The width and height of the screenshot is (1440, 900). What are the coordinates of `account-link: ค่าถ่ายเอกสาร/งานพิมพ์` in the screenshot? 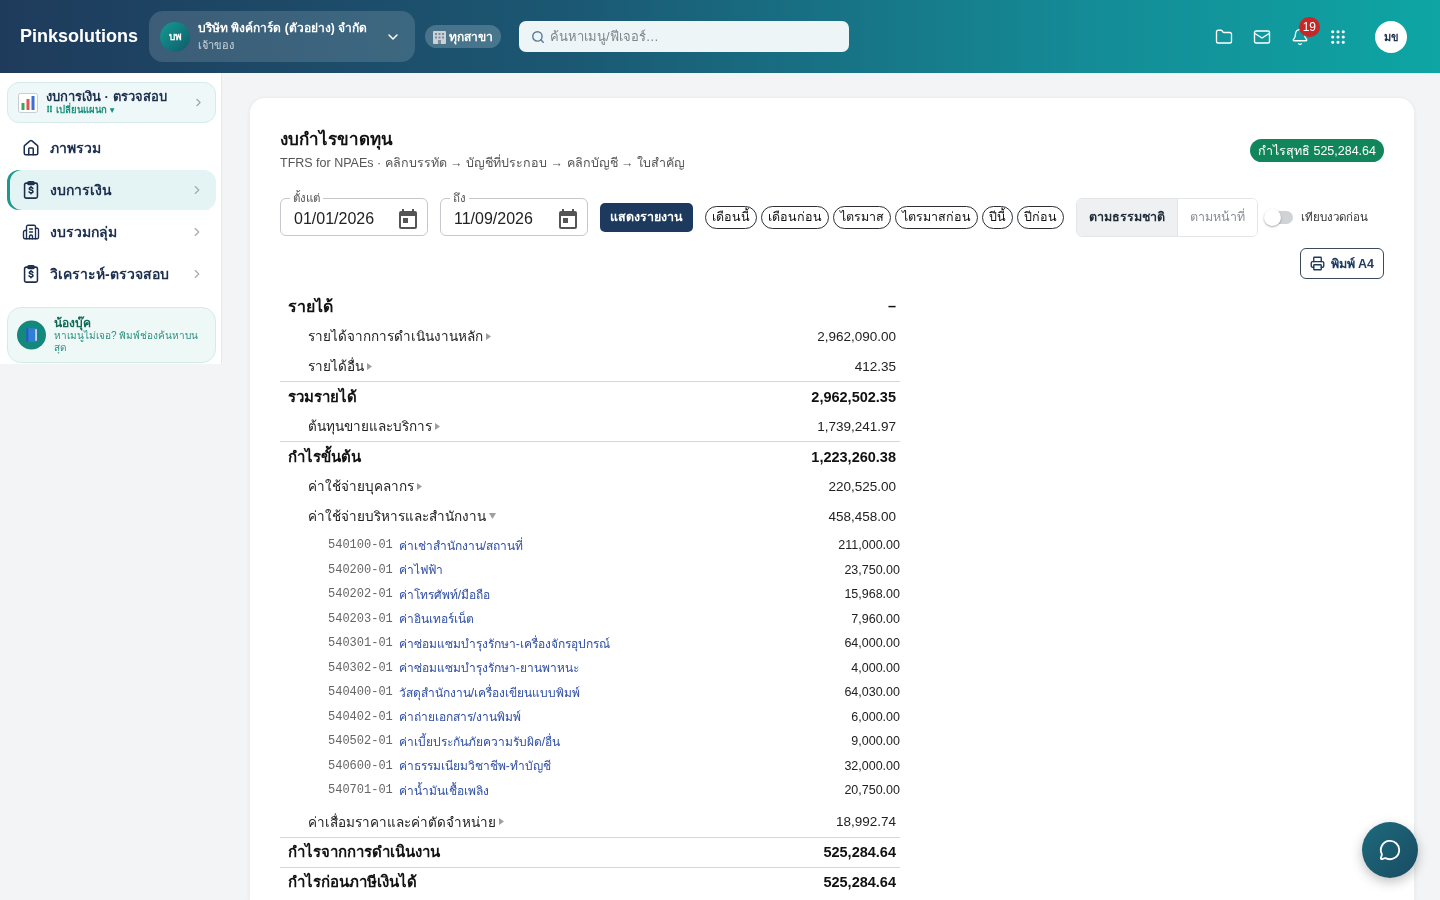 It's located at (460, 717).